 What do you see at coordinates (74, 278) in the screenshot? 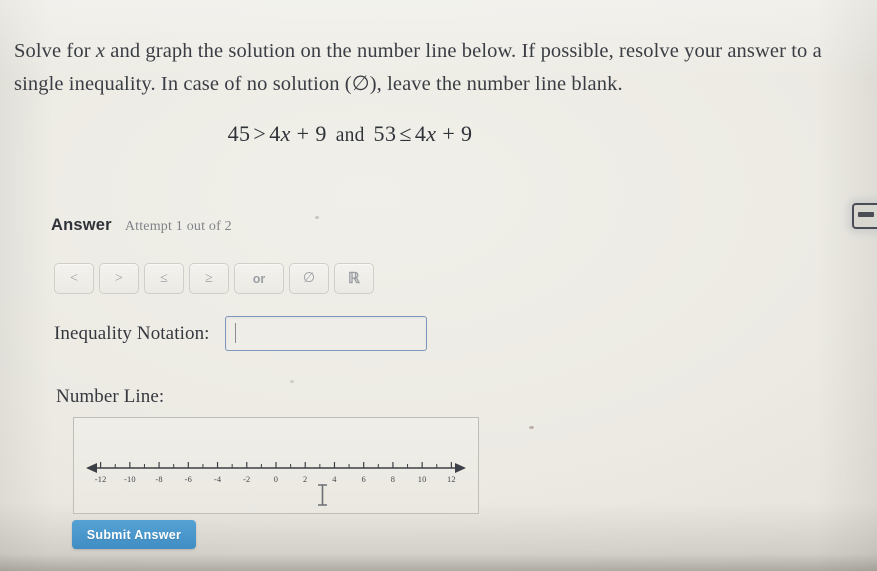
I see `keypad-key-less-than: <` at bounding box center [74, 278].